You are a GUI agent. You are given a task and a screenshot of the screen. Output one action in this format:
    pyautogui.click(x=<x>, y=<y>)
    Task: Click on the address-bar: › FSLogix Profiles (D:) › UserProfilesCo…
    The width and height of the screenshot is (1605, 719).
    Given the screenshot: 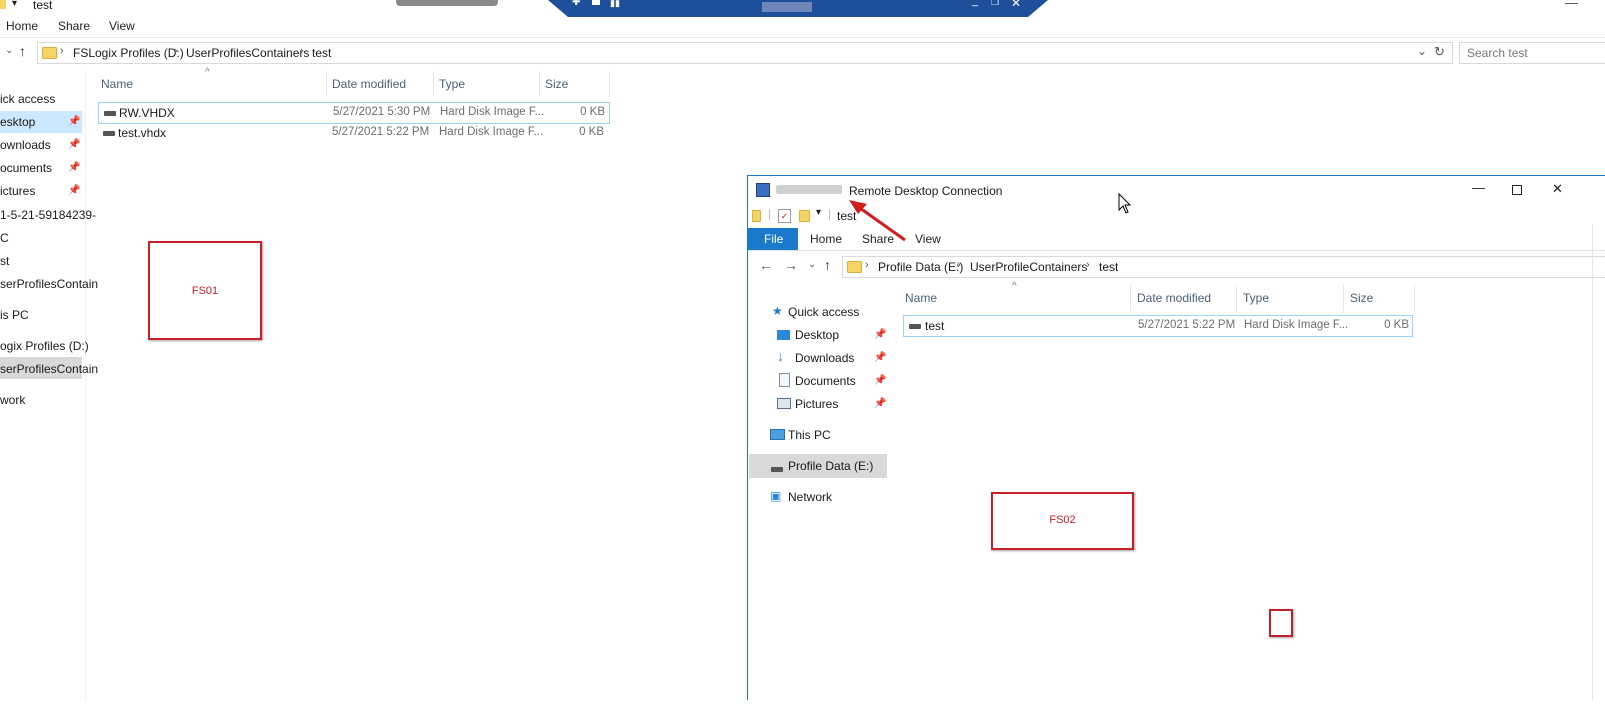 What is the action you would take?
    pyautogui.click(x=745, y=53)
    